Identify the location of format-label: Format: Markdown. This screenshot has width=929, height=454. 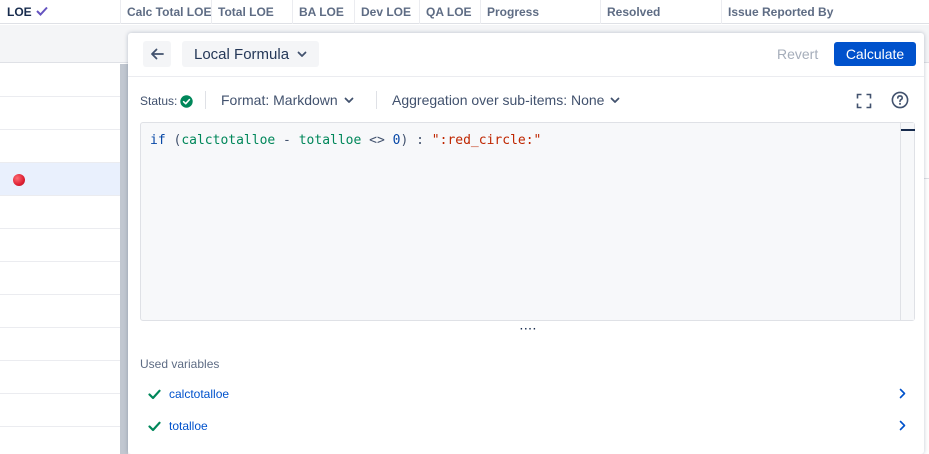
(279, 100).